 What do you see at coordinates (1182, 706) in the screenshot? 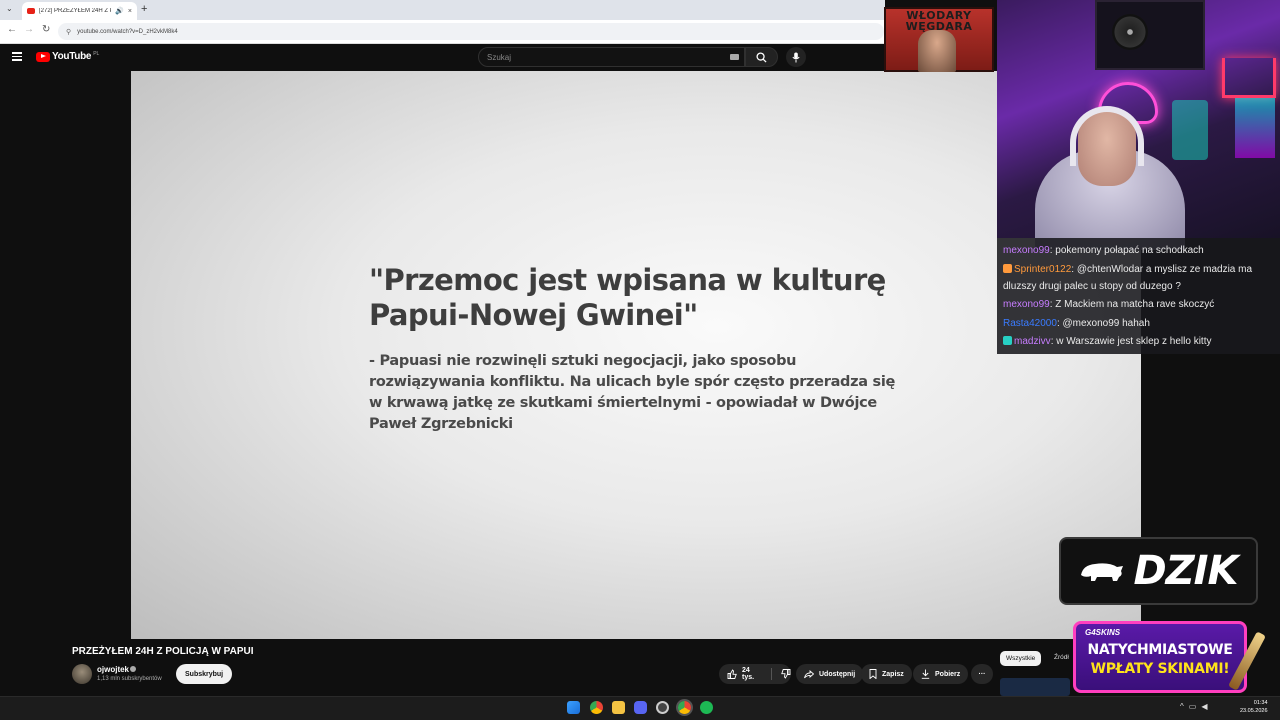
I see `tray-chevron-icon: ^` at bounding box center [1182, 706].